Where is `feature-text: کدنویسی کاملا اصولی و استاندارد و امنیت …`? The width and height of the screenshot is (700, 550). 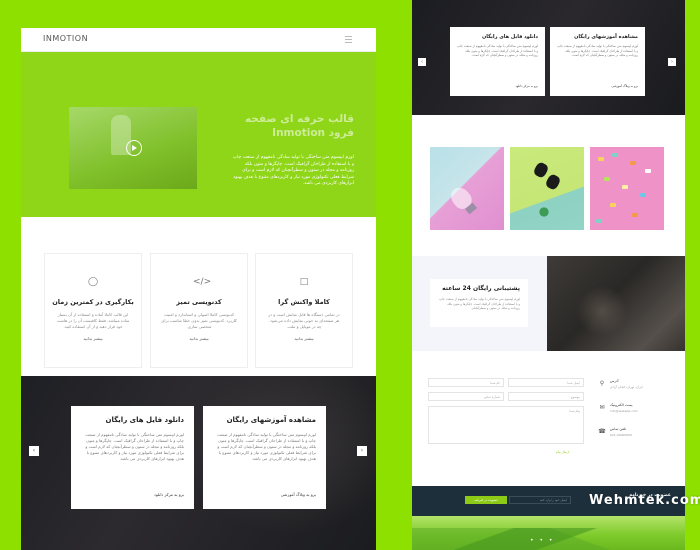 feature-text: کدنویسی کاملا اصولی و استاندارد و امنیت … is located at coordinates (199, 320).